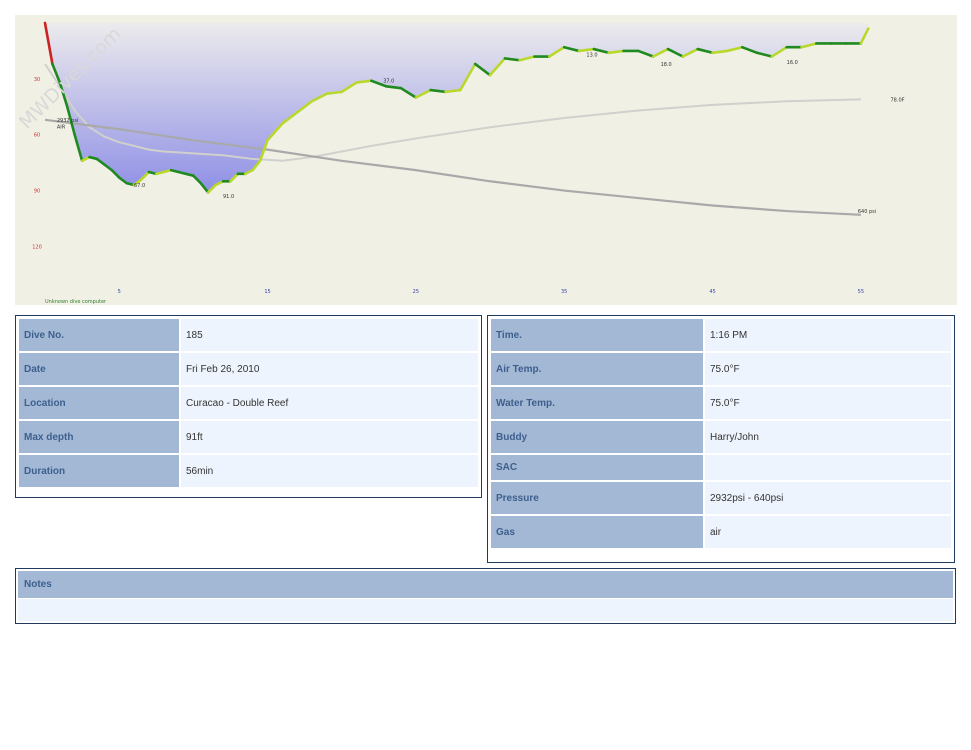 The height and width of the screenshot is (750, 971). I want to click on table-row: Time. 1:16 PM, so click(721, 335).